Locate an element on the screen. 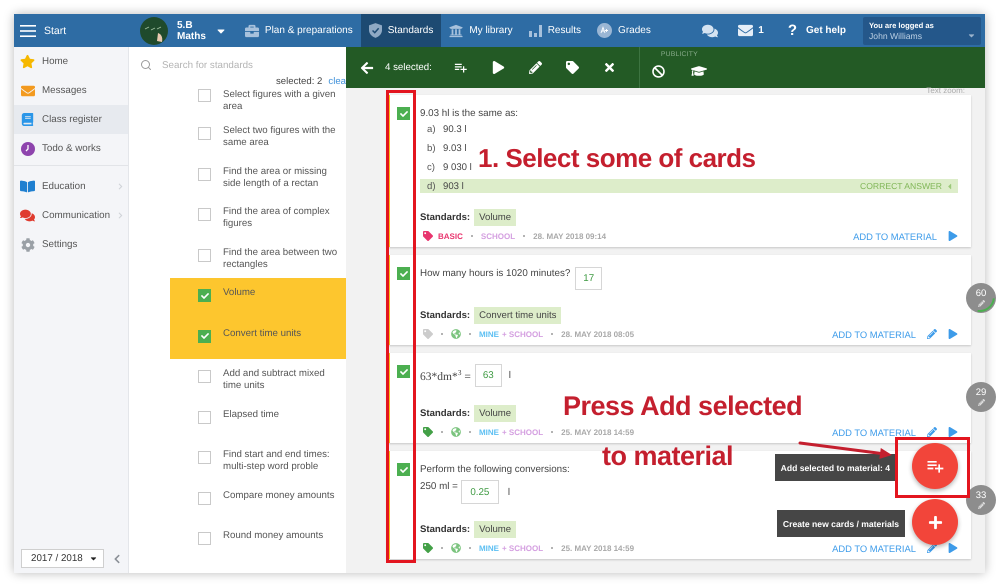 The image size is (1000, 587). close-icon is located at coordinates (609, 67).